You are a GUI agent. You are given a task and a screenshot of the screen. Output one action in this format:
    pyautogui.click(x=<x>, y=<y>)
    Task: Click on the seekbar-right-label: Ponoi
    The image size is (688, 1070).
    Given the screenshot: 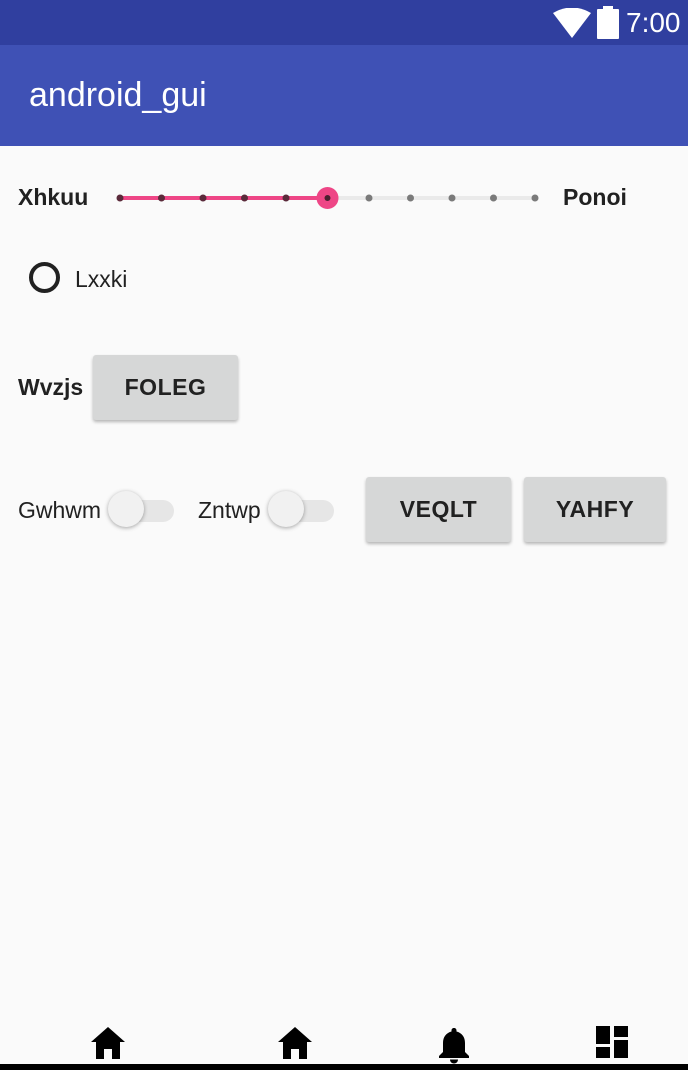 What is the action you would take?
    pyautogui.click(x=595, y=197)
    